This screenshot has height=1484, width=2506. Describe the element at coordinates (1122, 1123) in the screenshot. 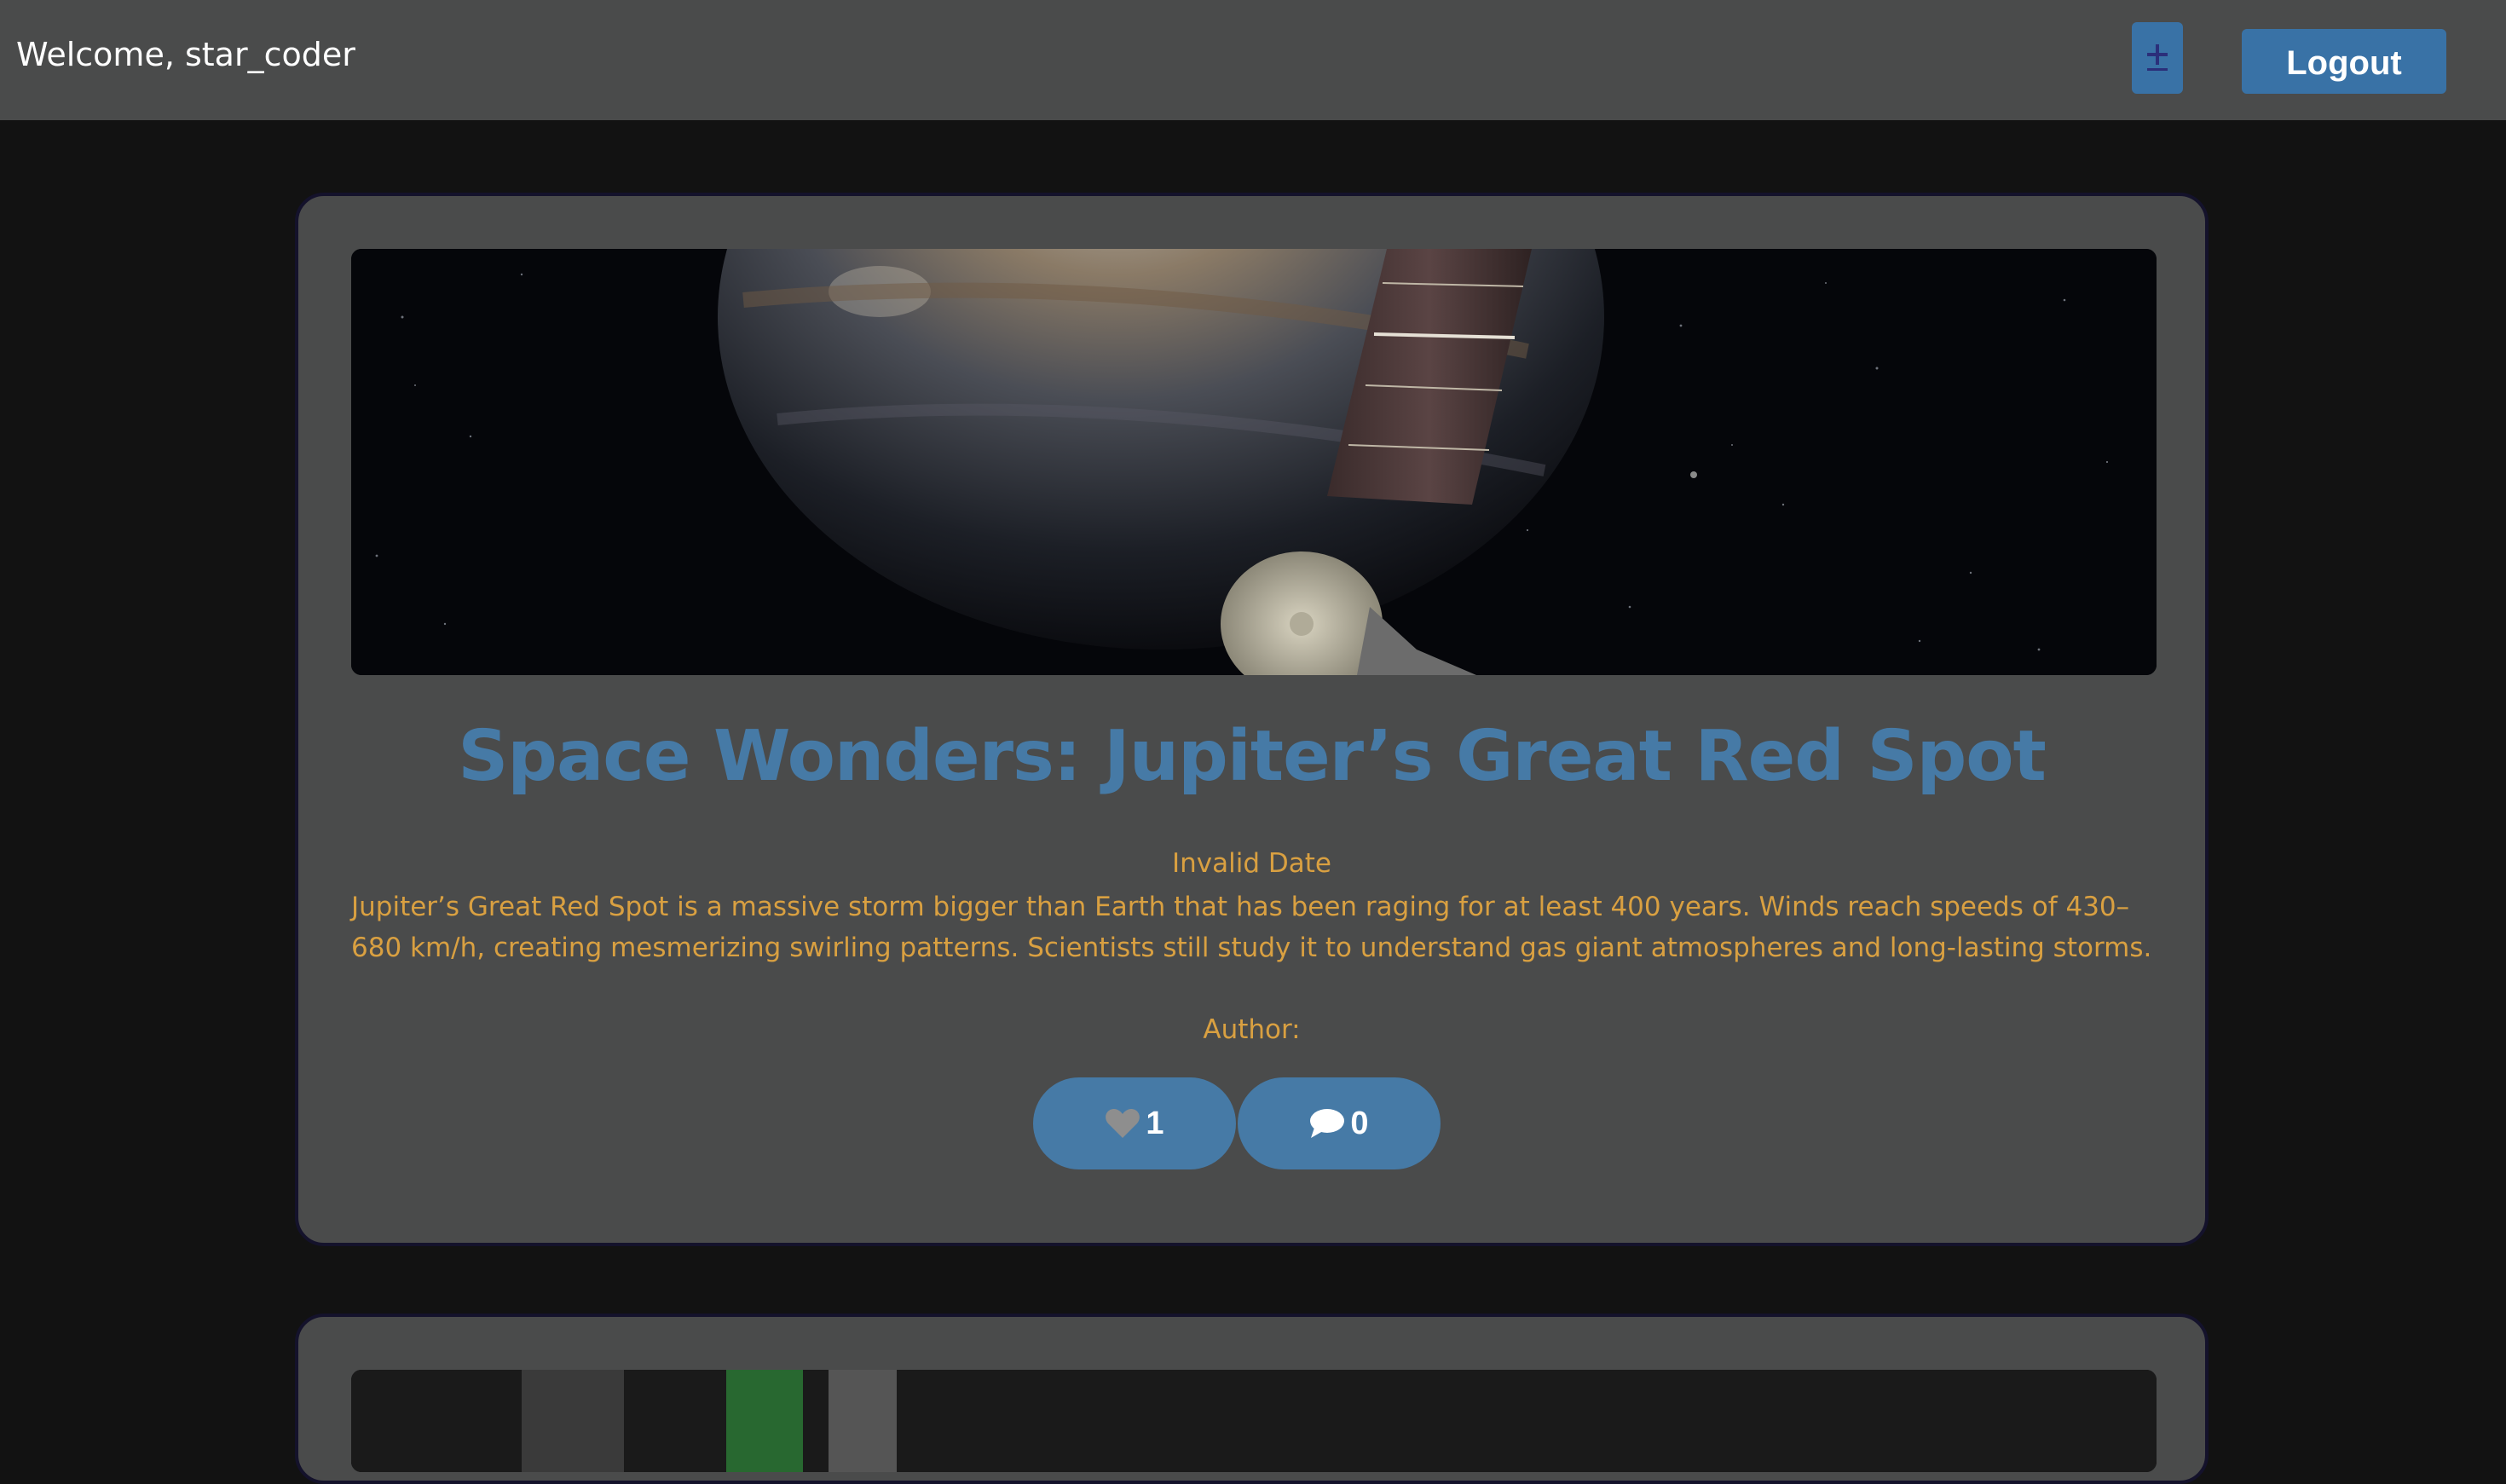

I see `heart-icon` at that location.